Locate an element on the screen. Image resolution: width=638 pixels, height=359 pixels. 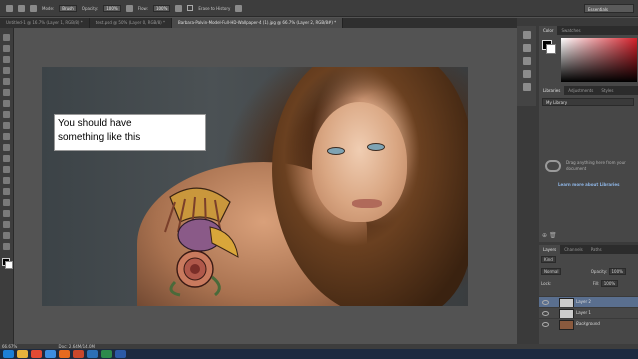
actions-panel-icon is located at coordinates (526, 48).